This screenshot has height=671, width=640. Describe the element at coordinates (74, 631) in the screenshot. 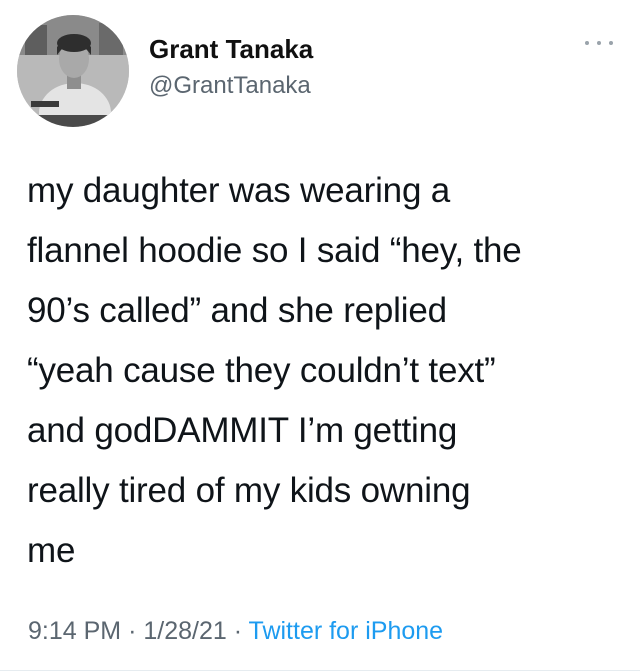

I see `tweet-time: 9:14 PM` at that location.